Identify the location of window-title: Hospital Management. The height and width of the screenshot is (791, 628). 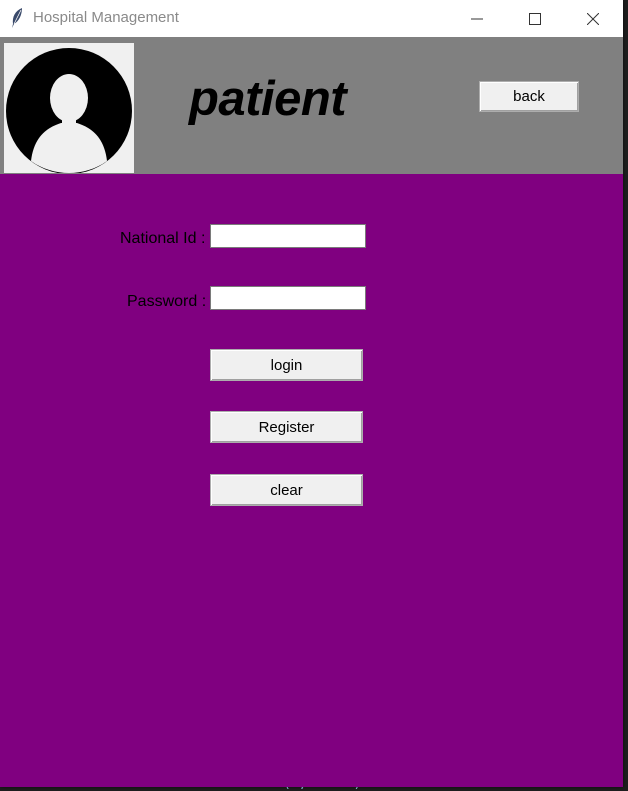
(106, 17).